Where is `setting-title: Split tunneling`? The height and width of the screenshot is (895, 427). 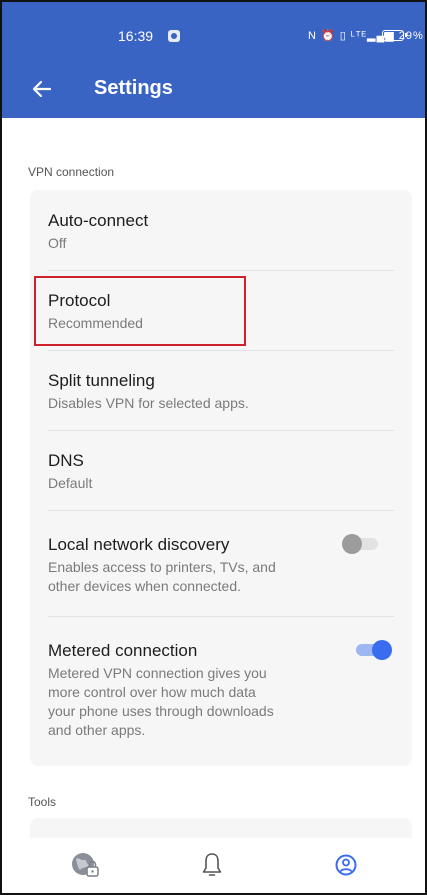 setting-title: Split tunneling is located at coordinates (101, 380).